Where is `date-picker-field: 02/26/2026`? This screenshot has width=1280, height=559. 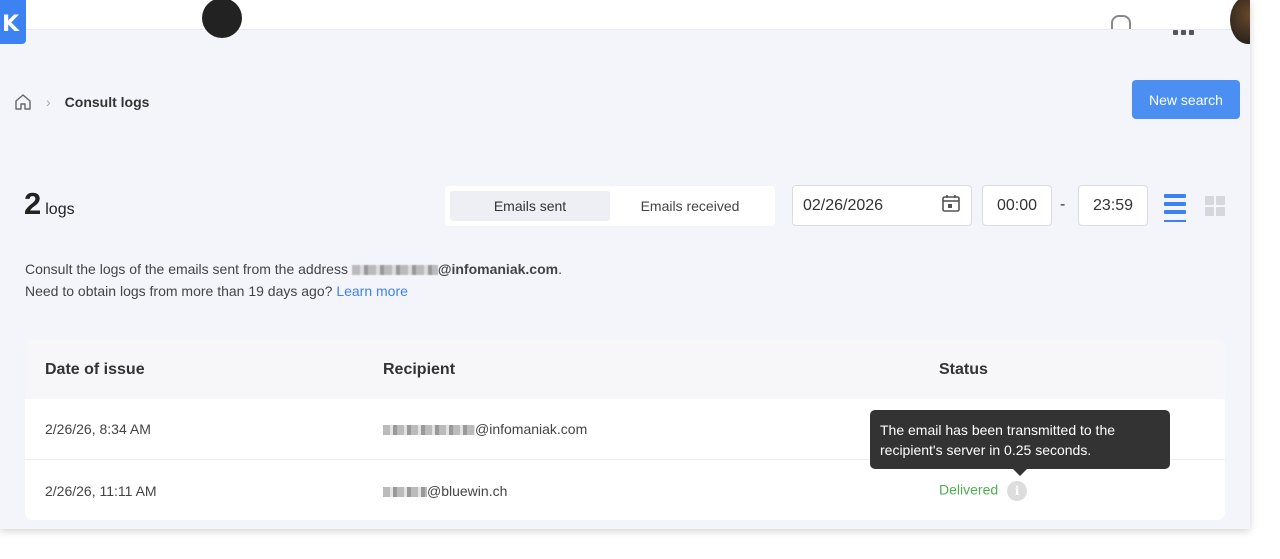 date-picker-field: 02/26/2026 is located at coordinates (882, 205).